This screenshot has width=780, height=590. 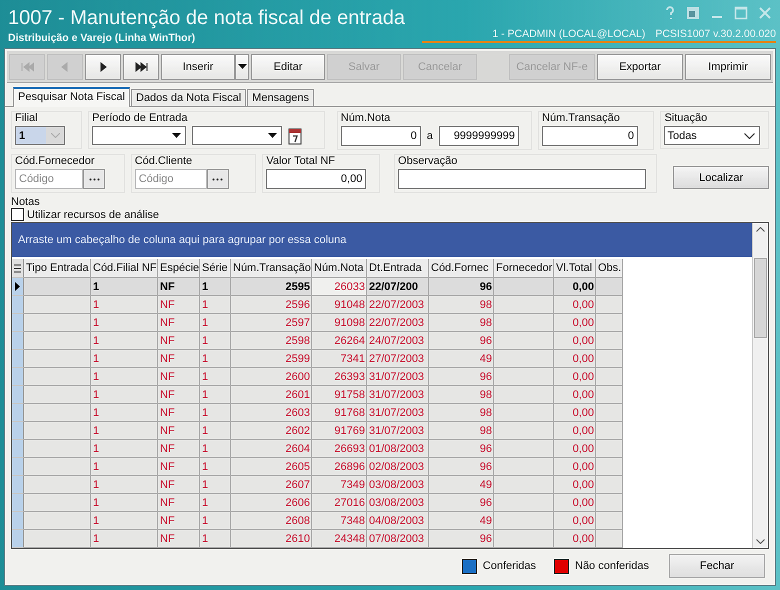 I want to click on search-button: Localizar, so click(x=721, y=177).